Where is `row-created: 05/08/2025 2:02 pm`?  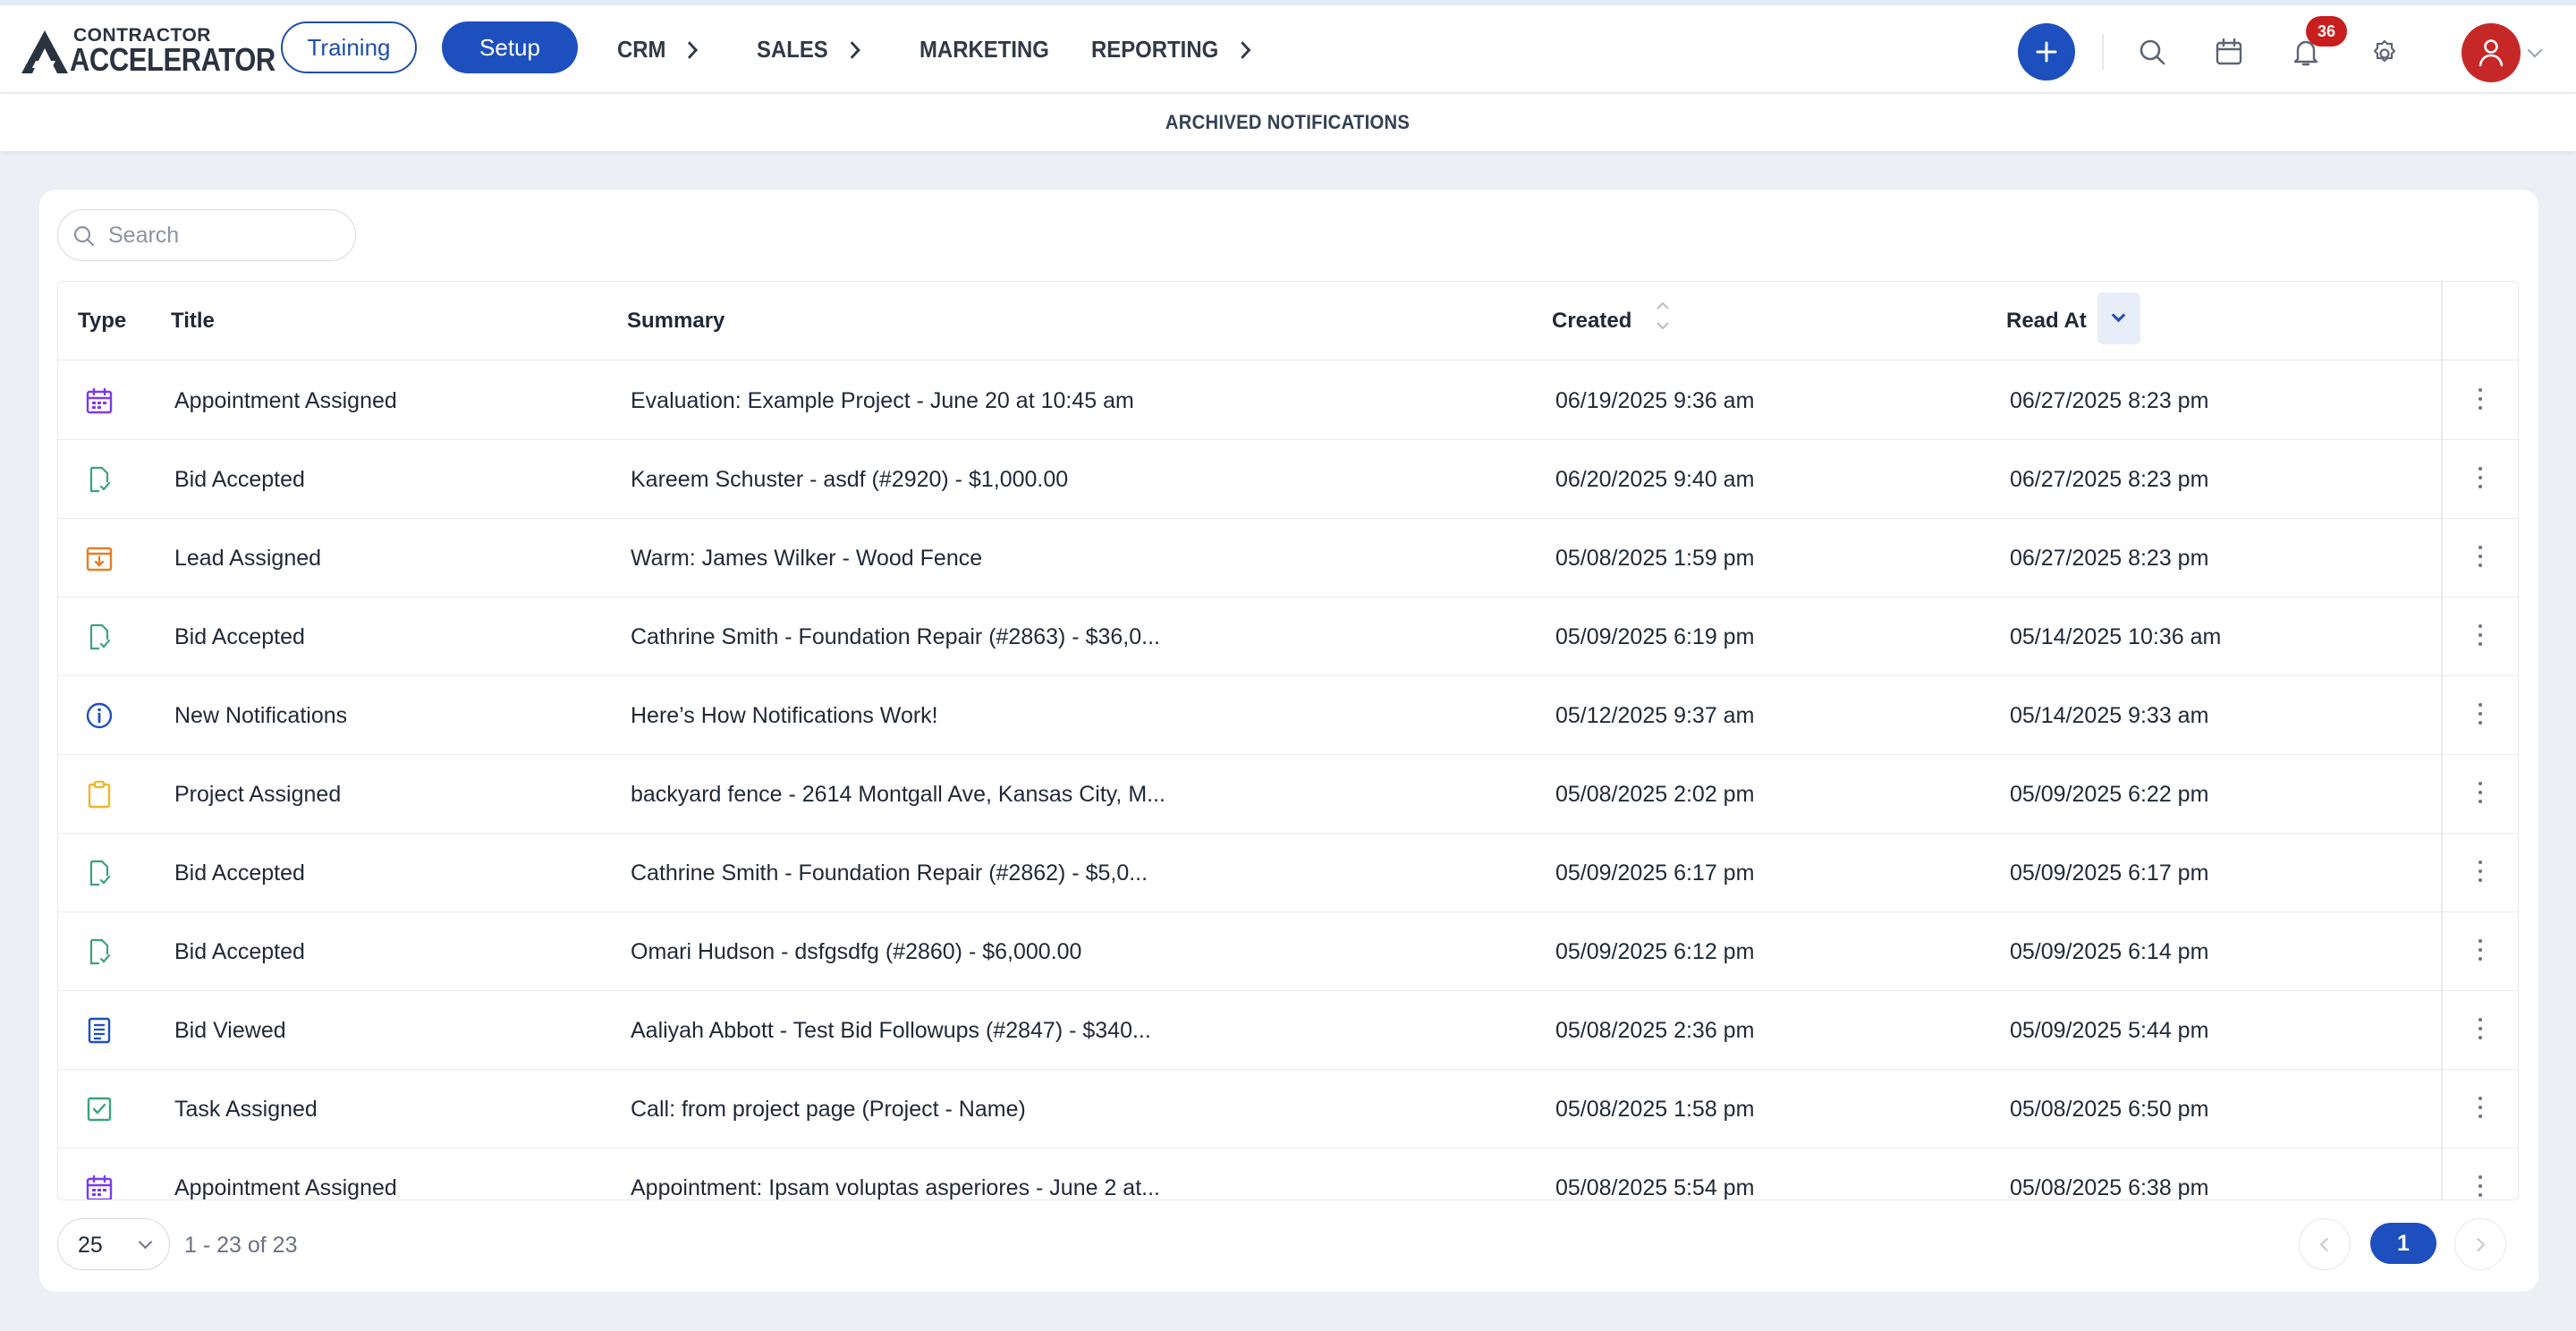
row-created: 05/08/2025 2:02 pm is located at coordinates (1655, 795).